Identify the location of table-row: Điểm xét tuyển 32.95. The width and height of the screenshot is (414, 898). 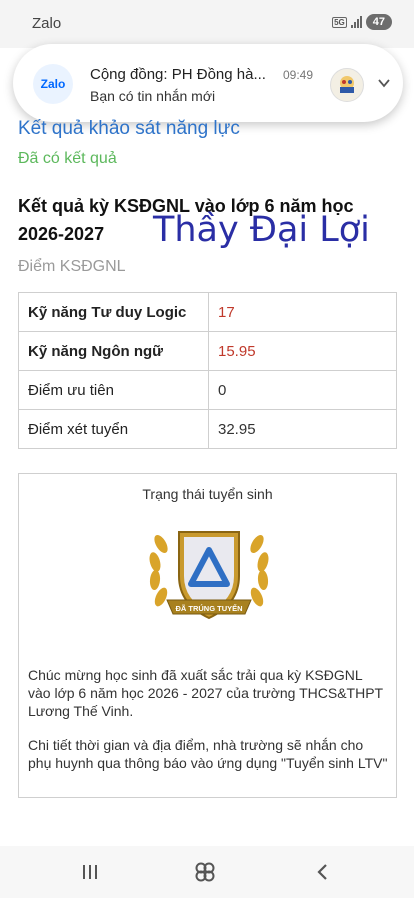
(207, 429).